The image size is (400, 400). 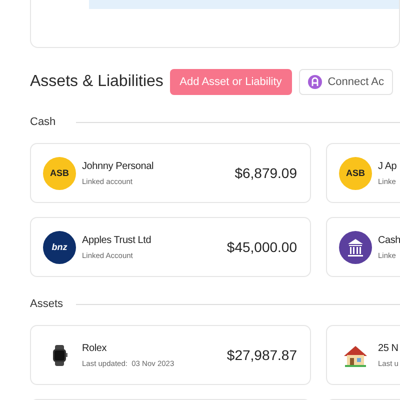 I want to click on group-title: Assets, so click(x=47, y=304).